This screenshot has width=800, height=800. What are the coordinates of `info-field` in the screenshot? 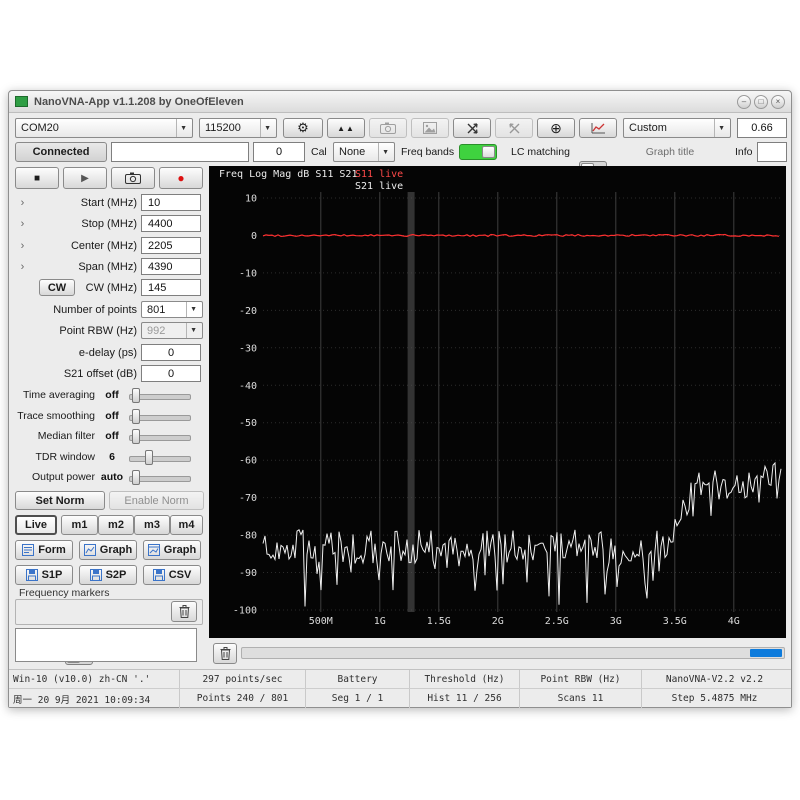 It's located at (772, 152).